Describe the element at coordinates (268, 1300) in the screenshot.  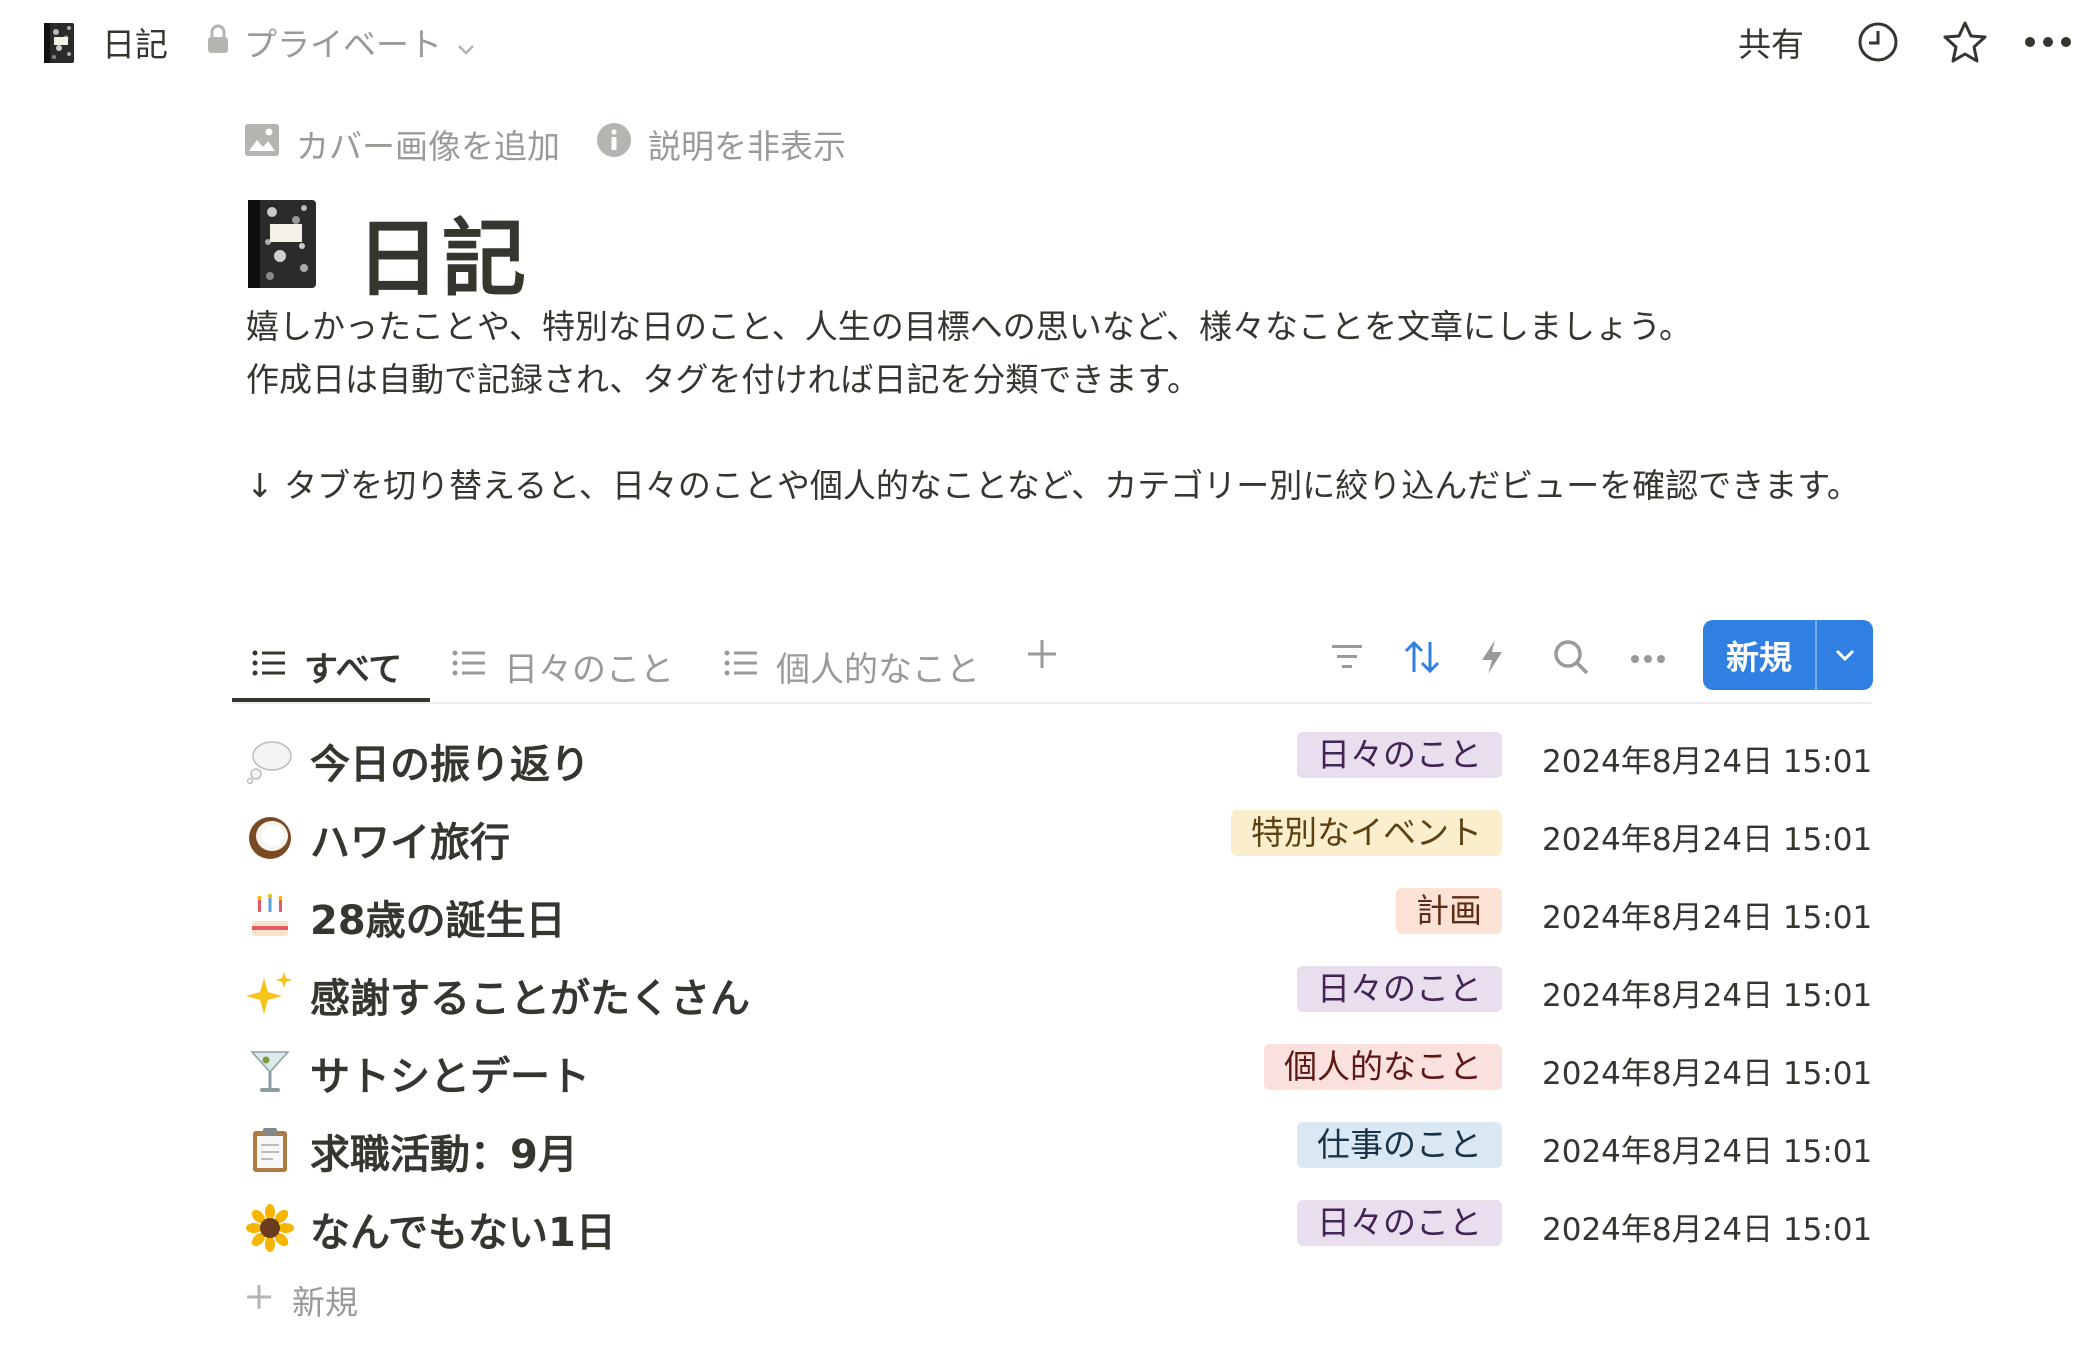
I see `plus-icon` at that location.